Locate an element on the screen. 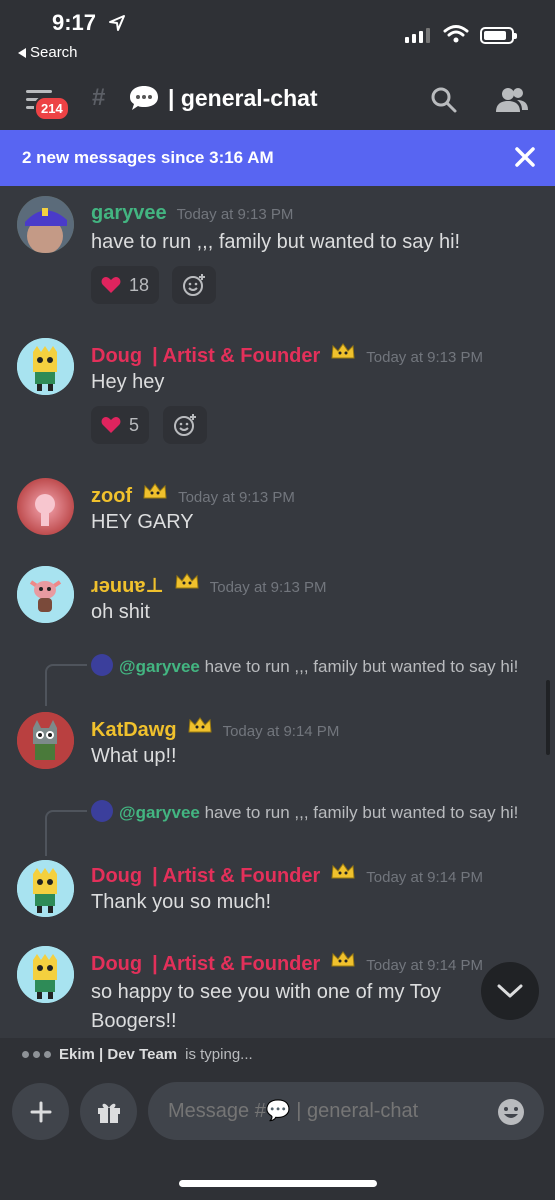  new-messages-banner: 2 new messages since 3:16 AM is located at coordinates (277, 158).